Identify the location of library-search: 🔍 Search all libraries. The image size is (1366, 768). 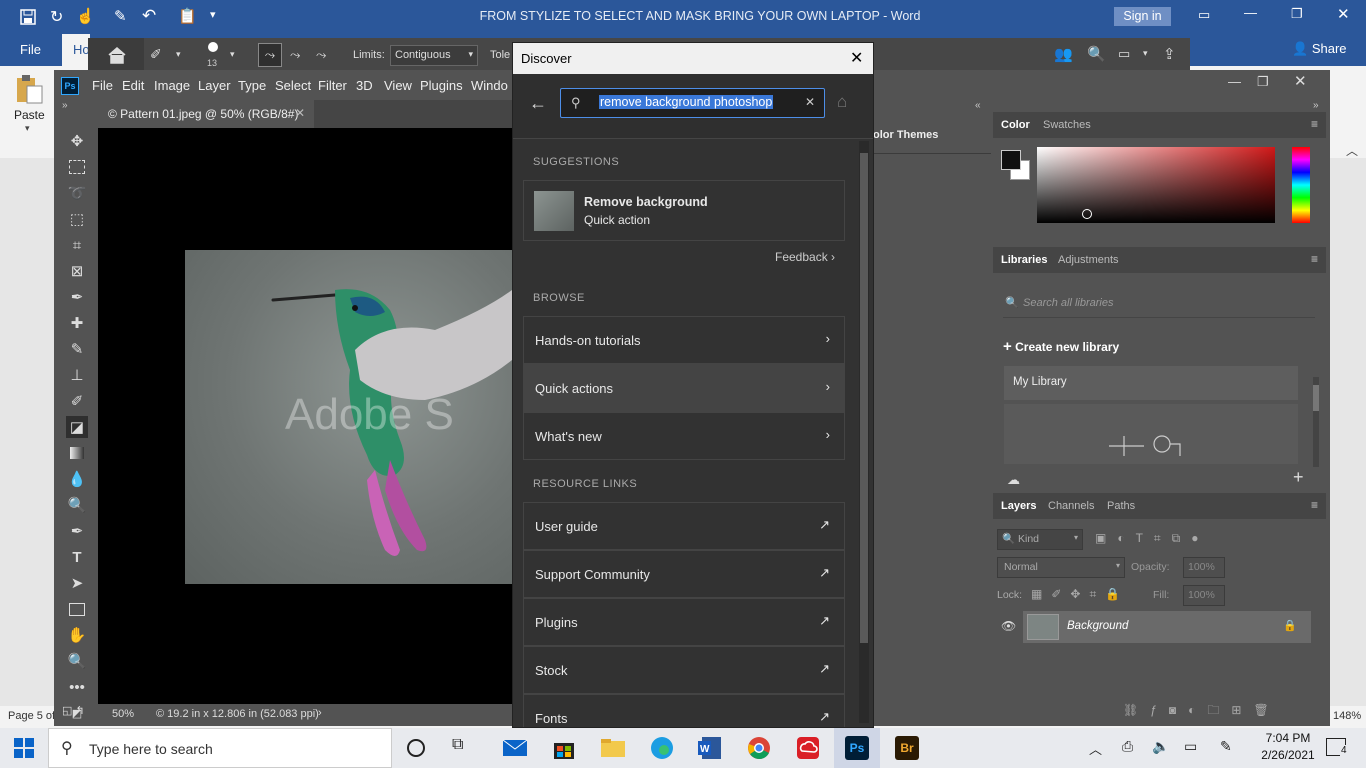
(1159, 304).